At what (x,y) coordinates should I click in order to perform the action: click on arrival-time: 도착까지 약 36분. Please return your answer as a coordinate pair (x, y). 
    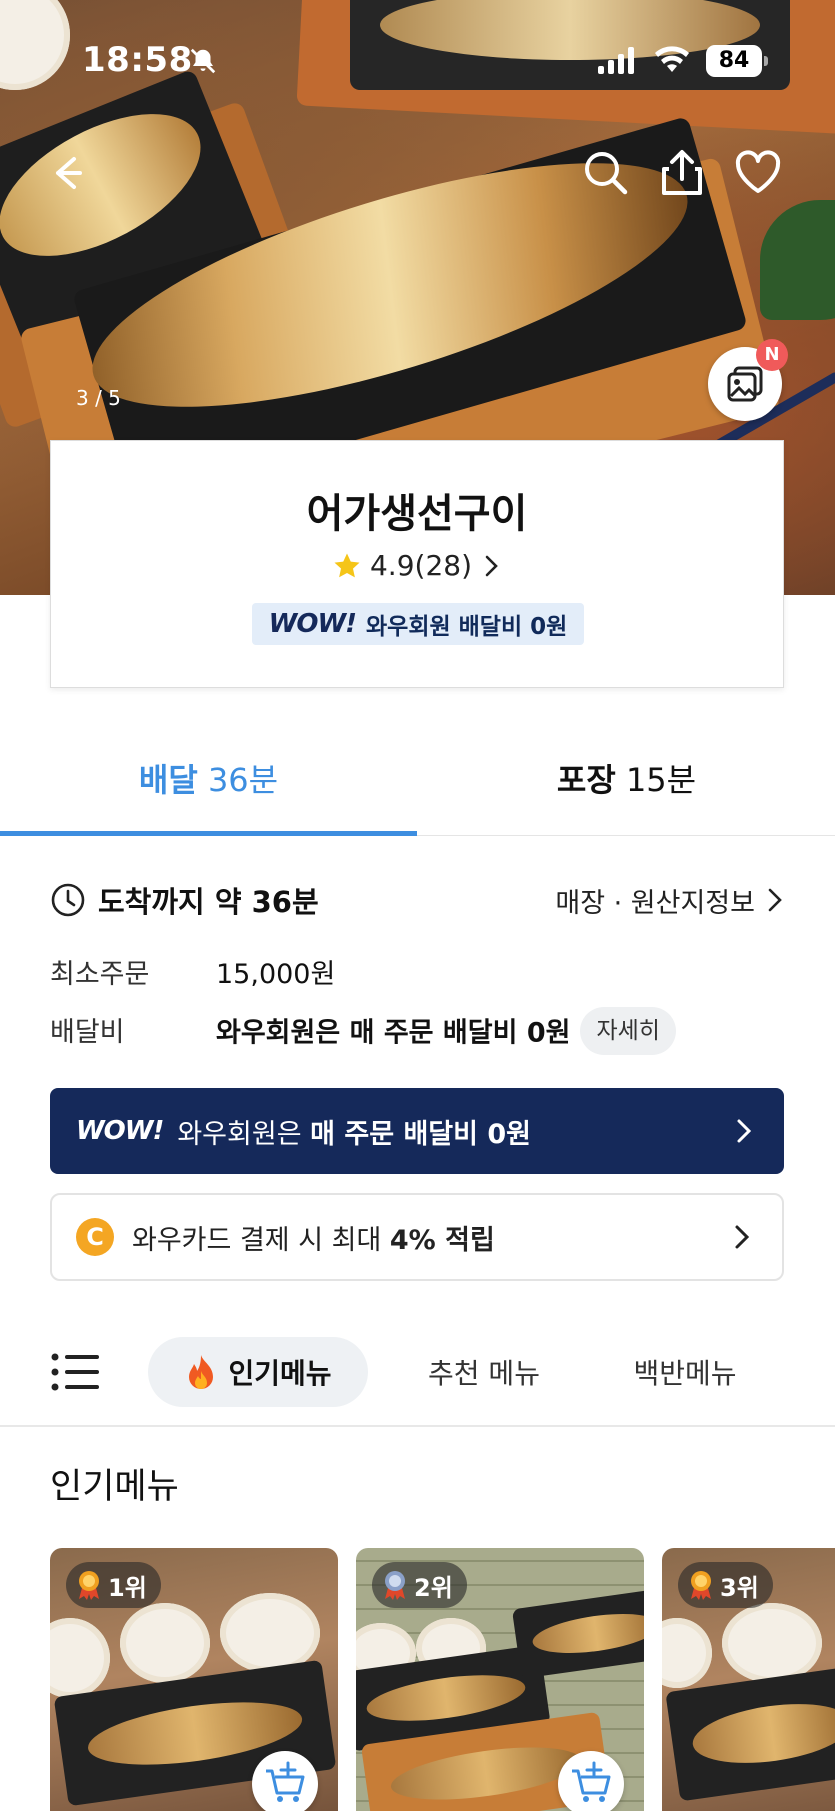
    Looking at the image, I should click on (208, 902).